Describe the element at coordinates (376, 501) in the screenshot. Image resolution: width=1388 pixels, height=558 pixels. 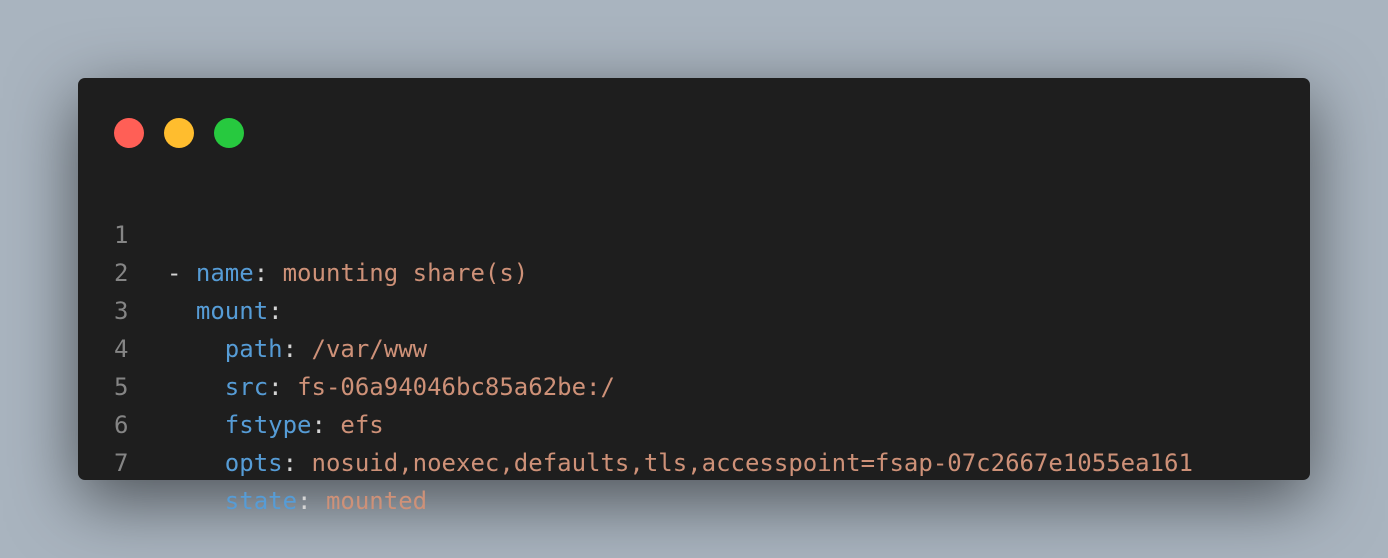
I see `yaml-value: mounted` at that location.